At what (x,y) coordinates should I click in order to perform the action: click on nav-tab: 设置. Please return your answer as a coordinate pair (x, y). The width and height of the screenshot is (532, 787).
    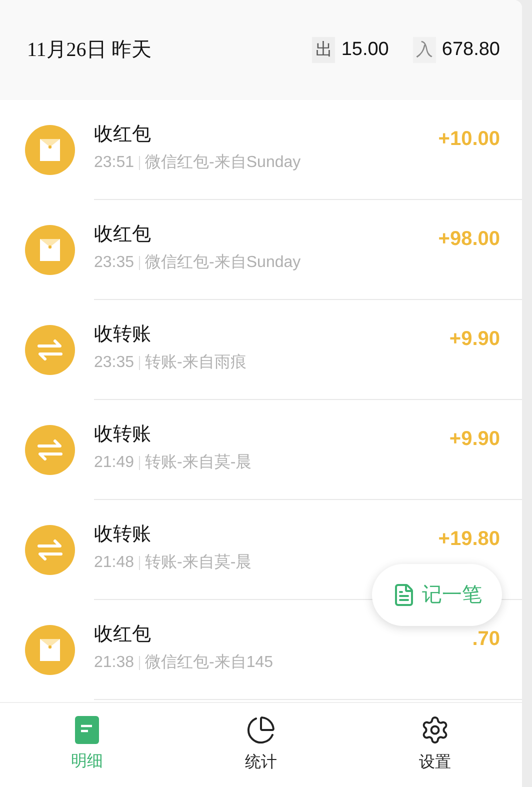
    Looking at the image, I should click on (435, 745).